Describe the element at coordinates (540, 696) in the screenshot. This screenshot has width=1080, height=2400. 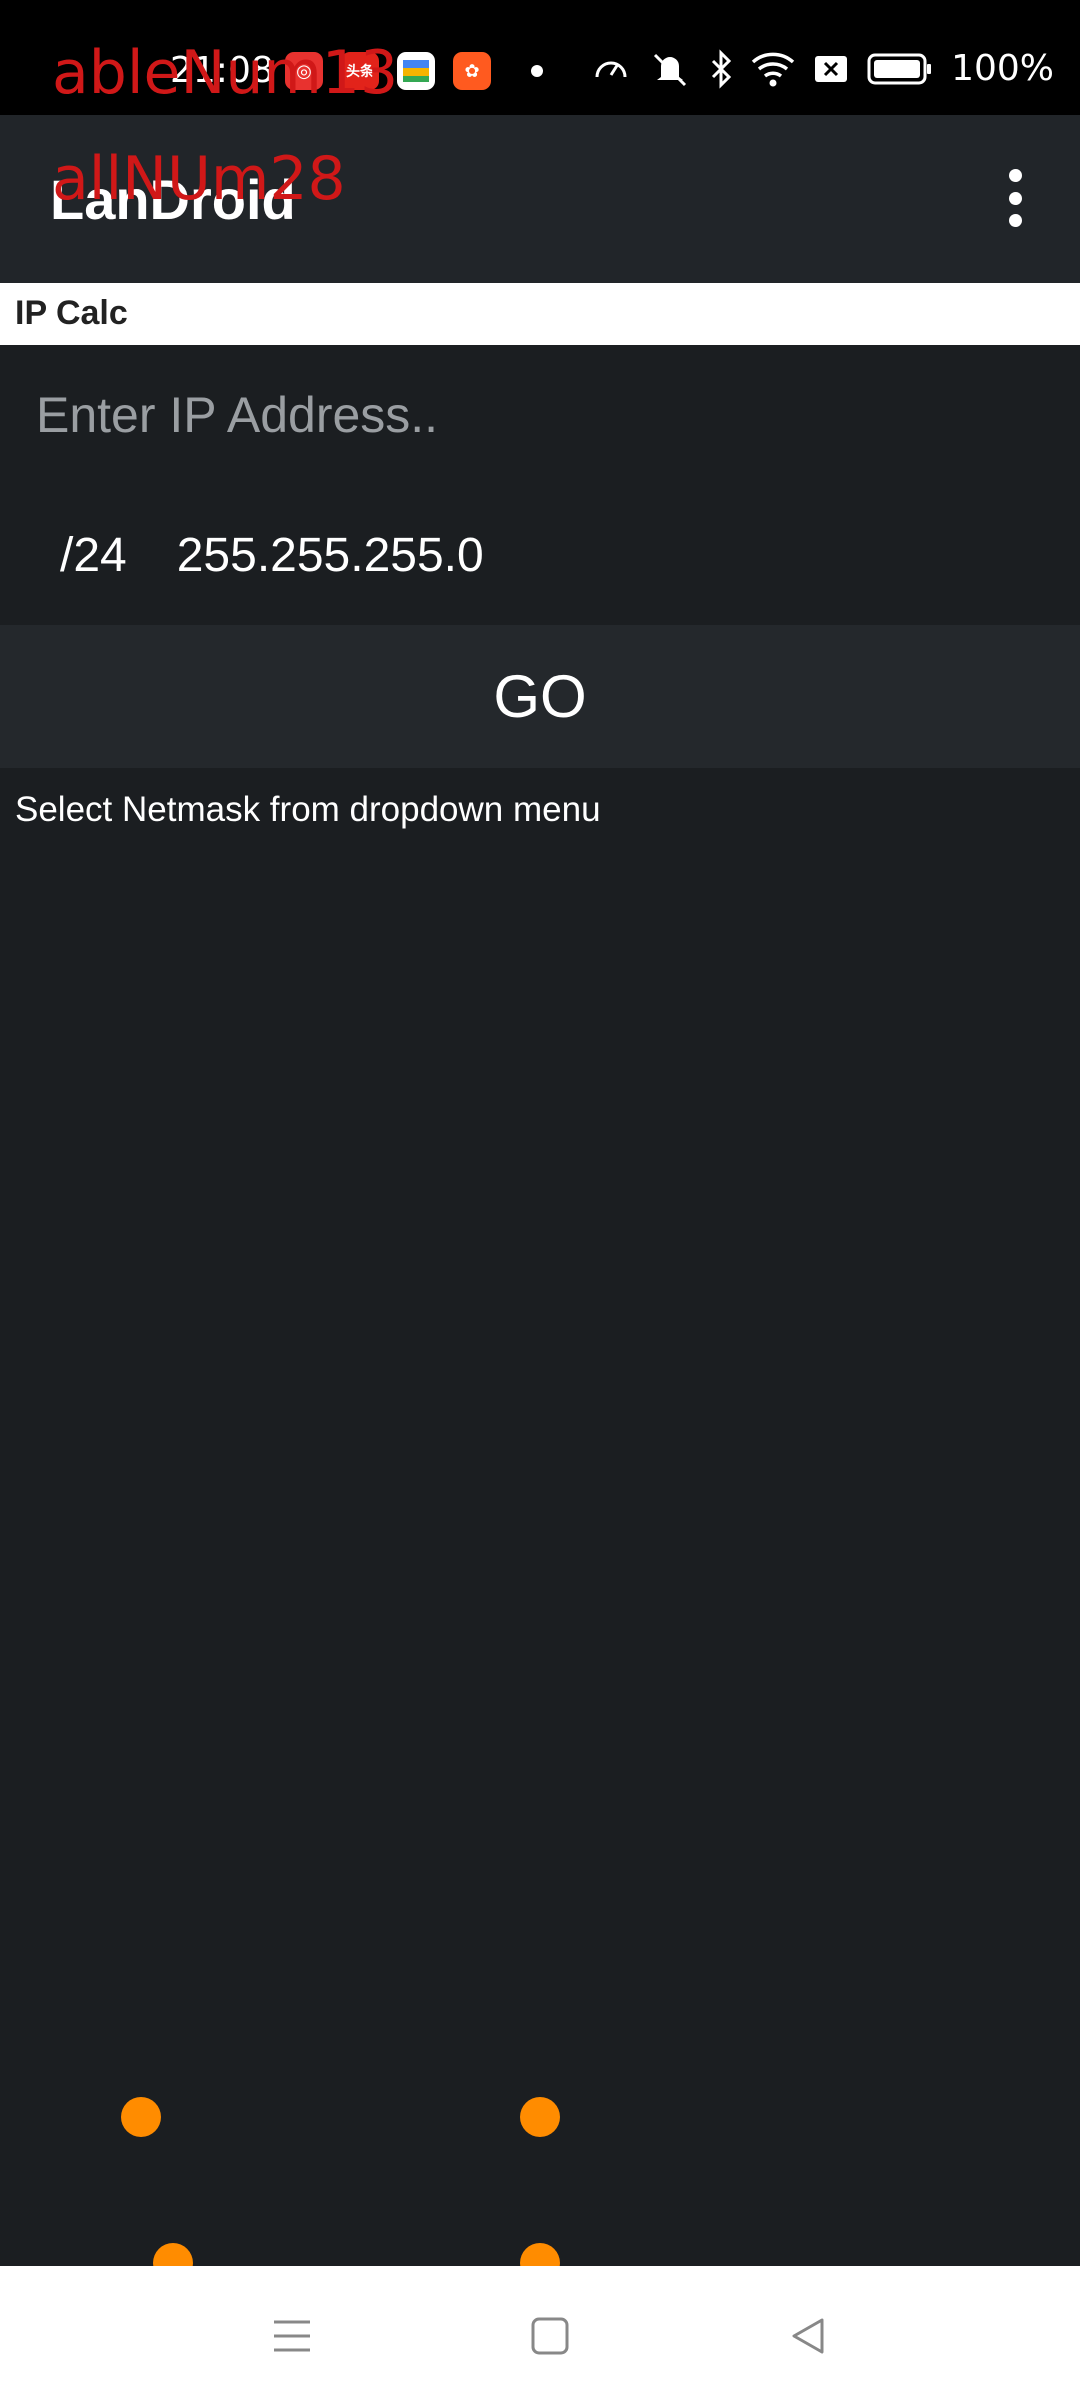
I see `go-button: GO` at that location.